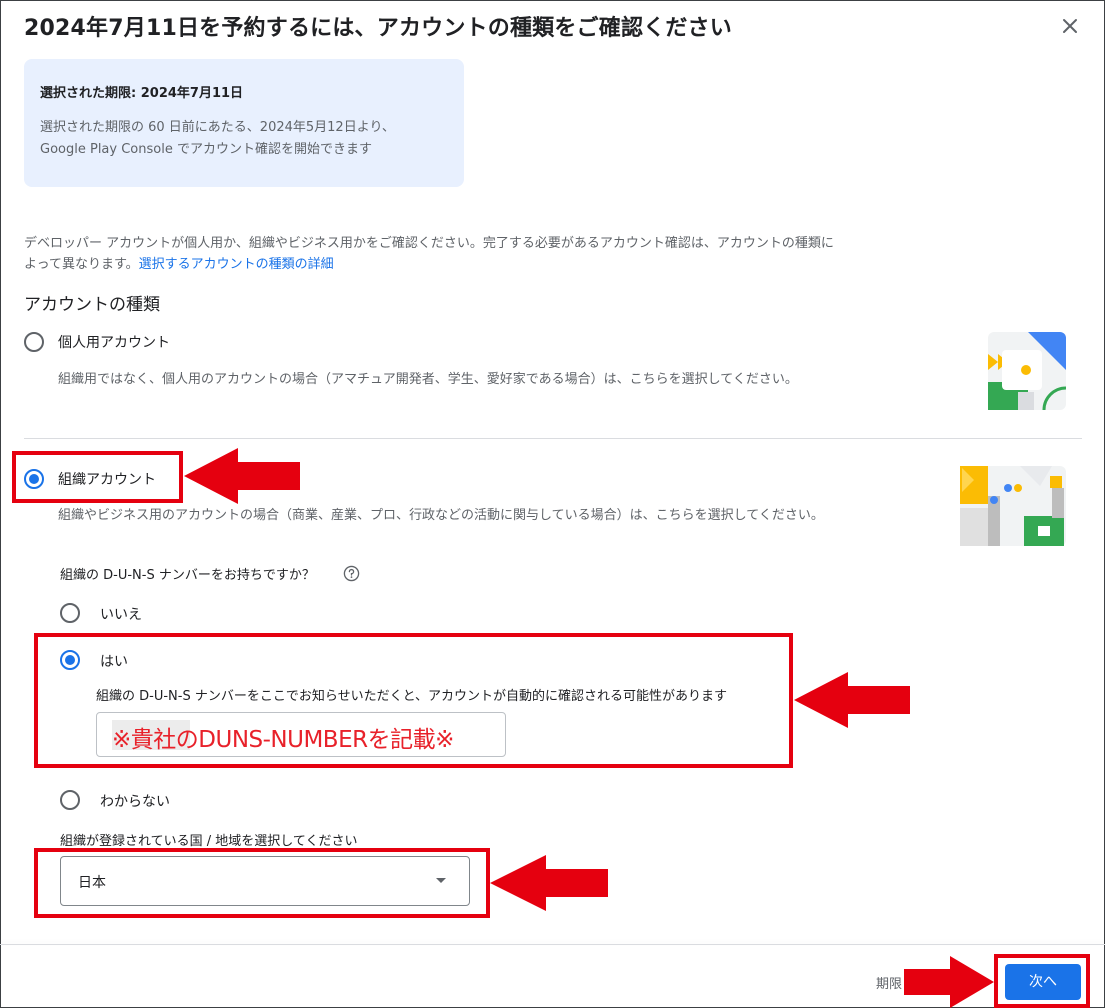  What do you see at coordinates (1013, 506) in the screenshot?
I see `organization-account-illustration` at bounding box center [1013, 506].